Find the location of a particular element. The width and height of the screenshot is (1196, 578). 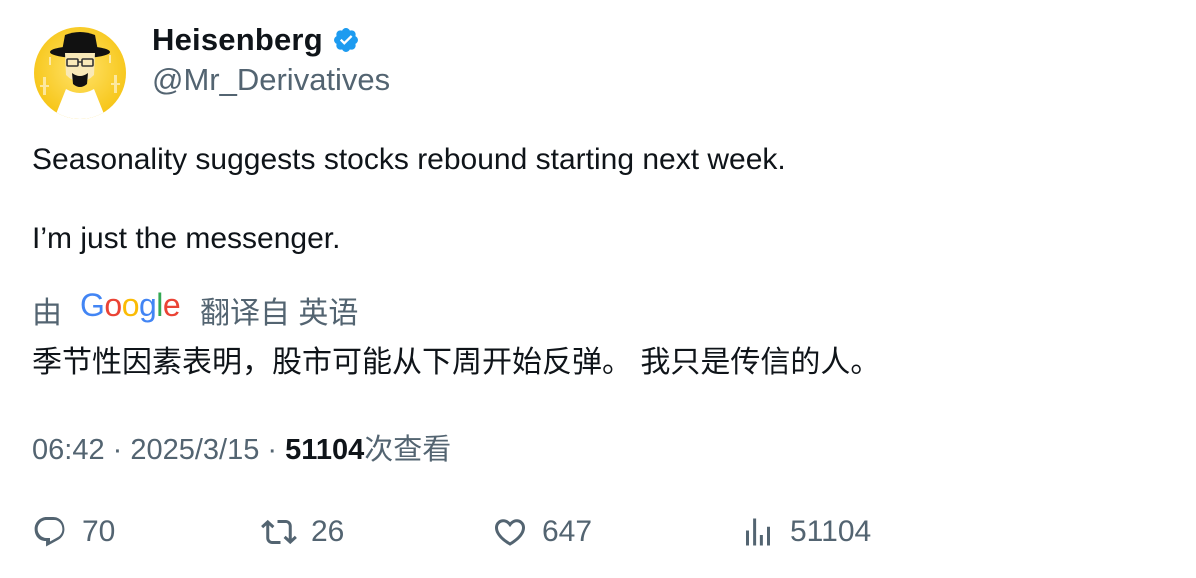

views-label: 次查看 is located at coordinates (408, 450).